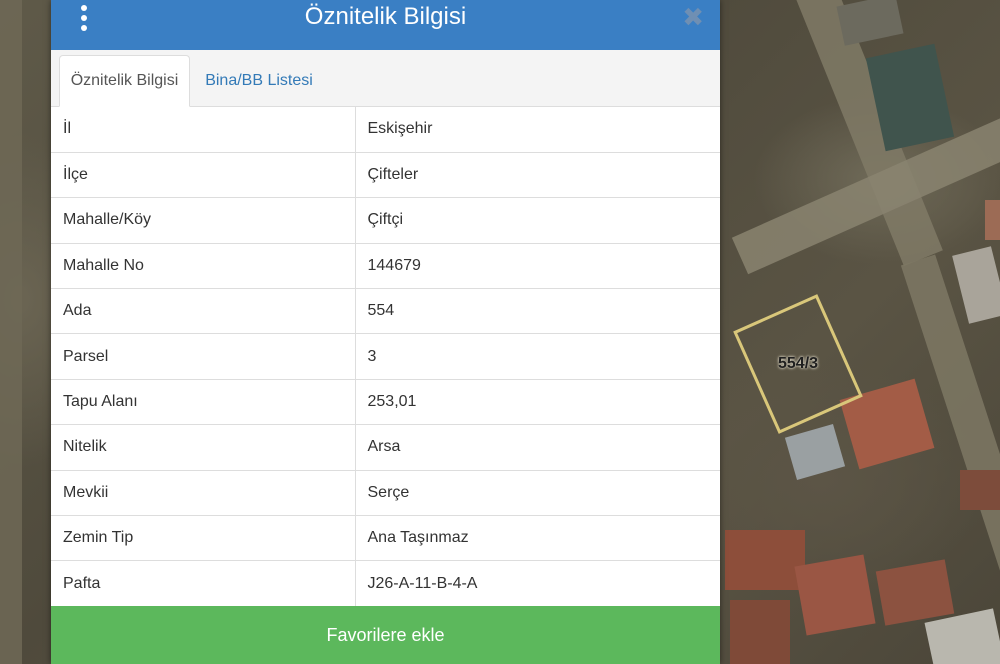 This screenshot has height=664, width=1000. Describe the element at coordinates (537, 493) in the screenshot. I see `attribute-value: Serçe` at that location.